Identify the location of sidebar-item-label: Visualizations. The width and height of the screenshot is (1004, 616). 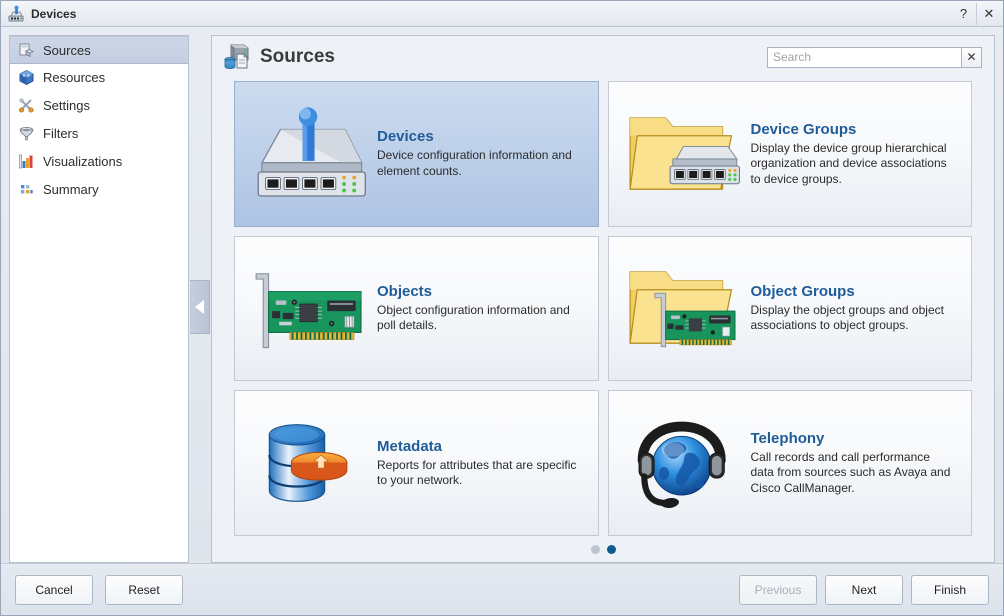
(83, 161).